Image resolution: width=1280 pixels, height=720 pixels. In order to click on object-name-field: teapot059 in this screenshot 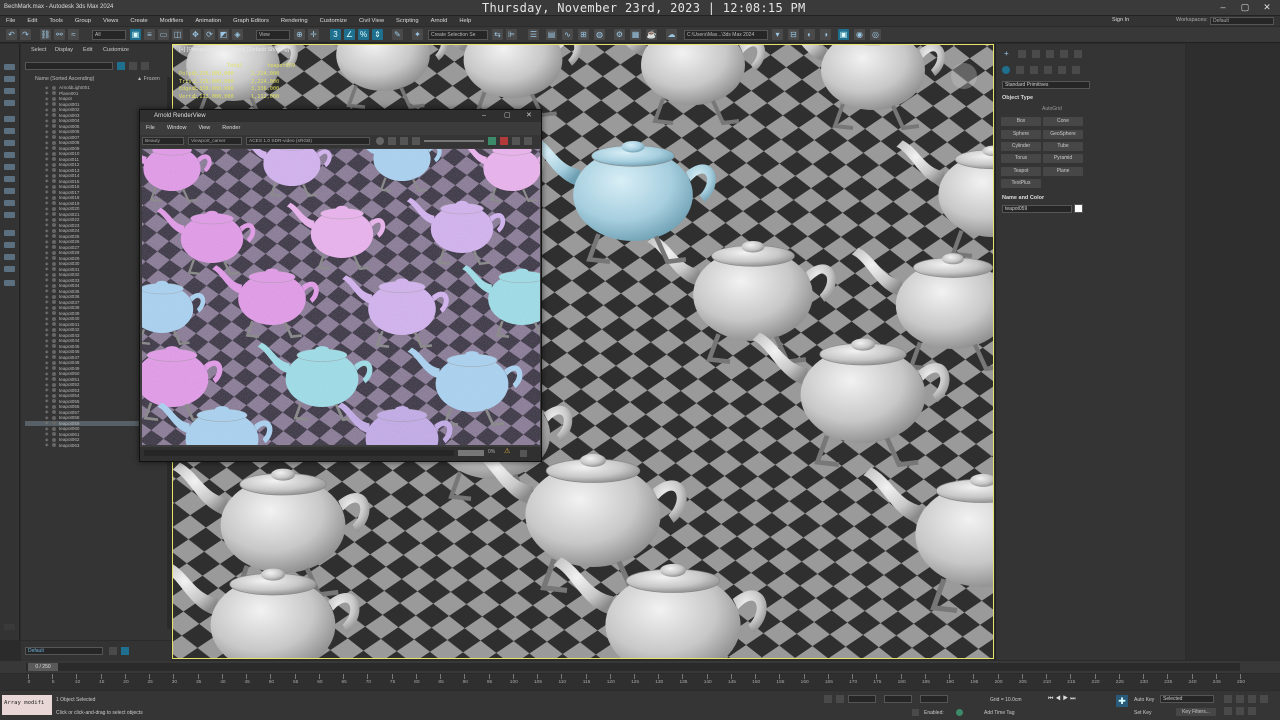, I will do `click(1037, 209)`.